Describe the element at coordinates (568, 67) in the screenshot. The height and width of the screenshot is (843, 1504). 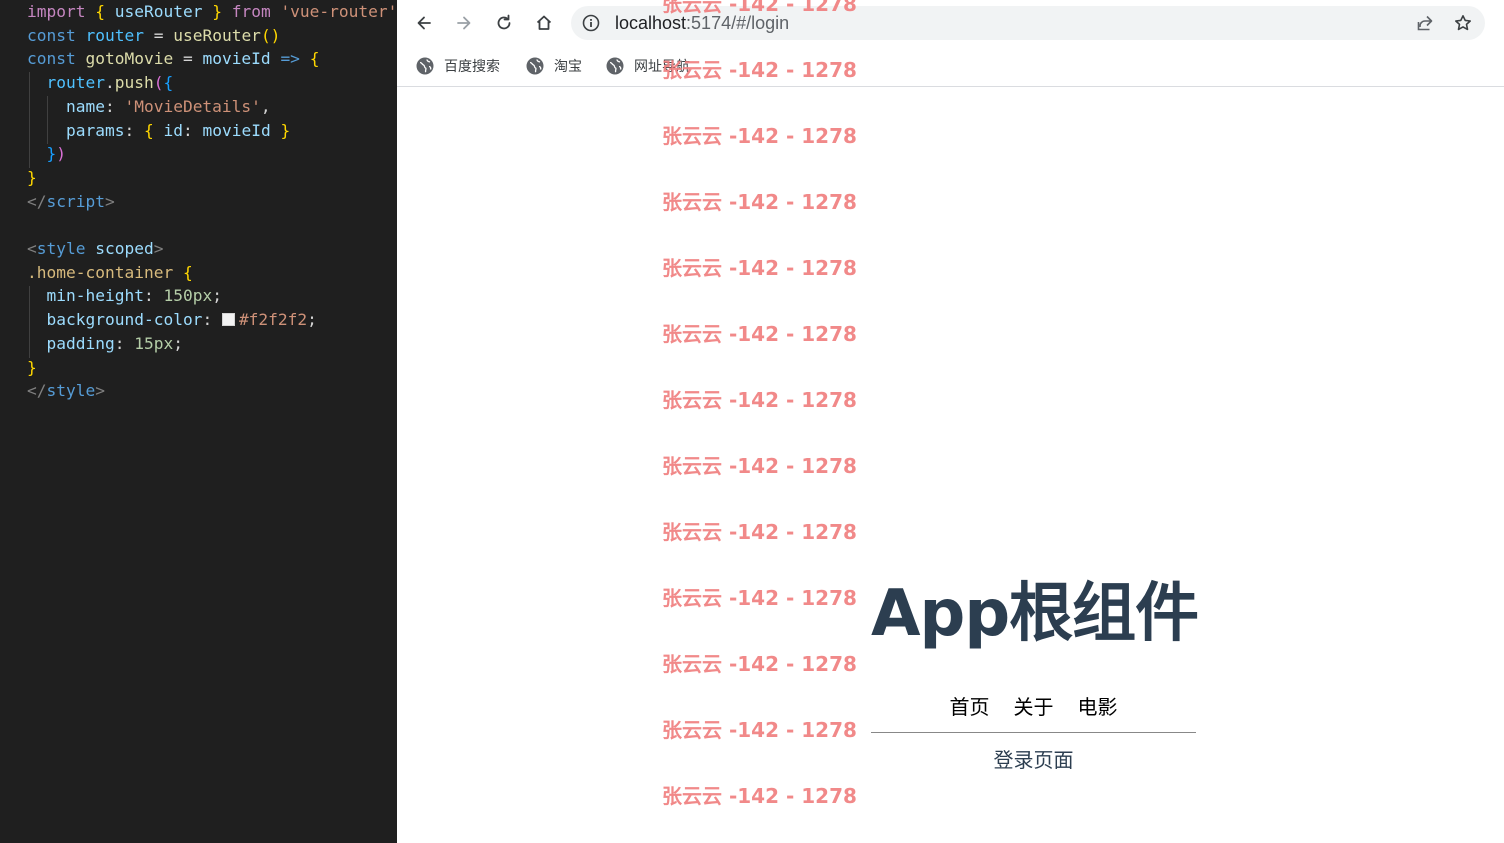
I see `bookmark-label: 淘宝` at that location.